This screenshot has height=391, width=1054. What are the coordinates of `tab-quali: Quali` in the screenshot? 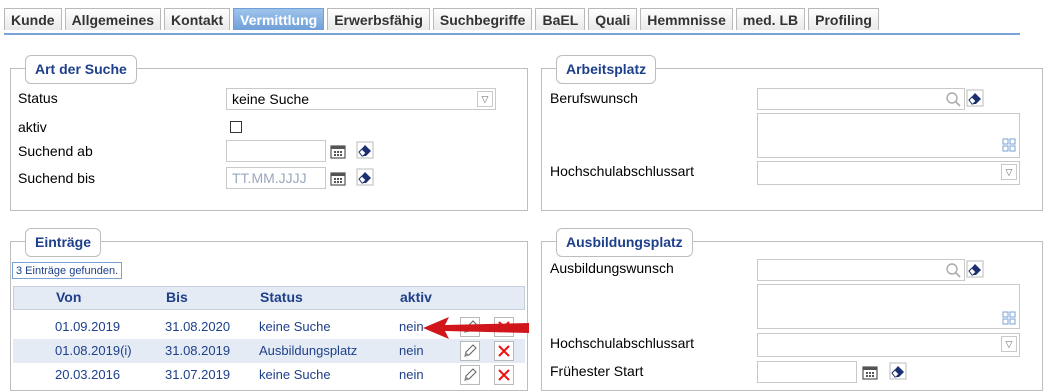 It's located at (613, 19).